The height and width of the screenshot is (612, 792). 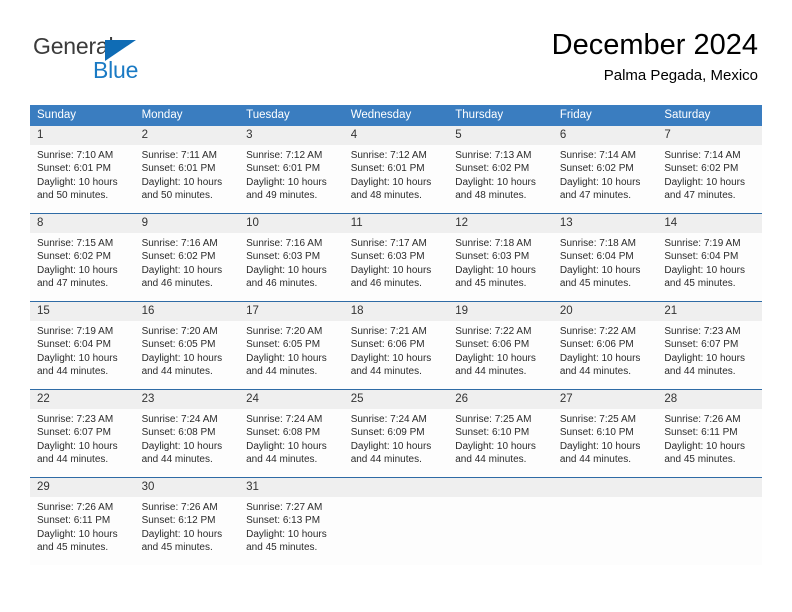 What do you see at coordinates (500, 399) in the screenshot?
I see `day-number: 26` at bounding box center [500, 399].